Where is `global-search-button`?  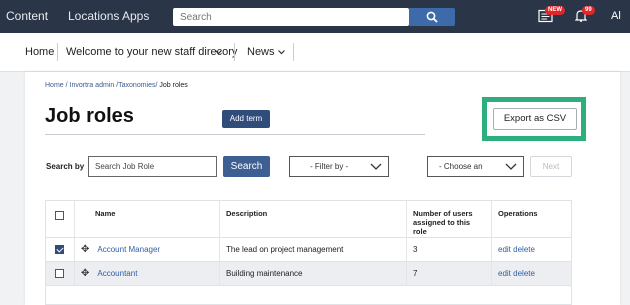
global-search-button is located at coordinates (432, 17).